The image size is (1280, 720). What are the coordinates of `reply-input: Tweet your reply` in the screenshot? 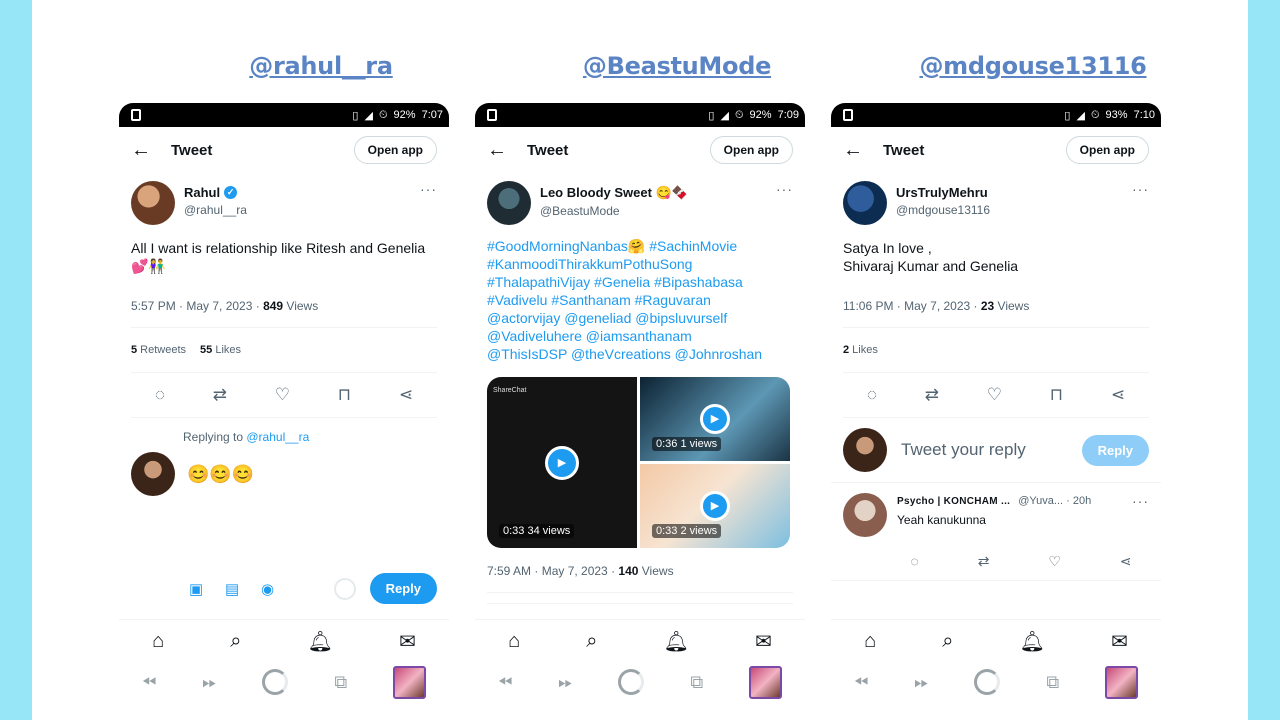 It's located at (991, 450).